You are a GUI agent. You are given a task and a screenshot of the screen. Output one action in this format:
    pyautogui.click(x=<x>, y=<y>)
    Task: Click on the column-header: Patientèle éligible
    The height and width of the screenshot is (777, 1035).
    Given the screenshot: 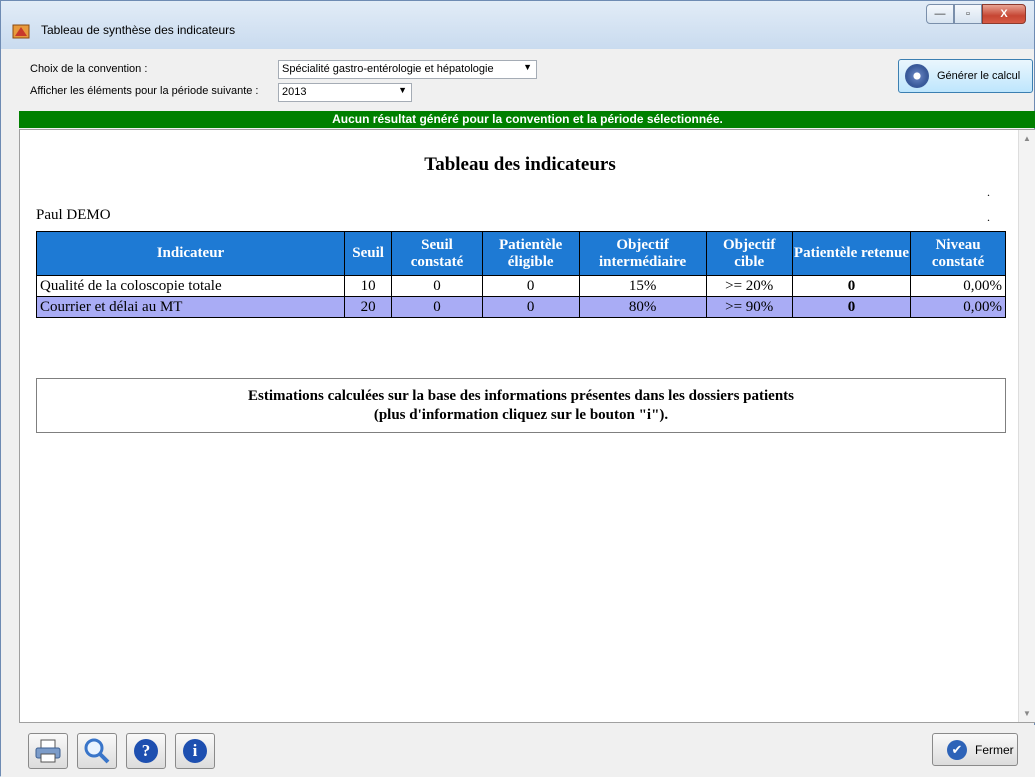 What is the action you would take?
    pyautogui.click(x=530, y=253)
    